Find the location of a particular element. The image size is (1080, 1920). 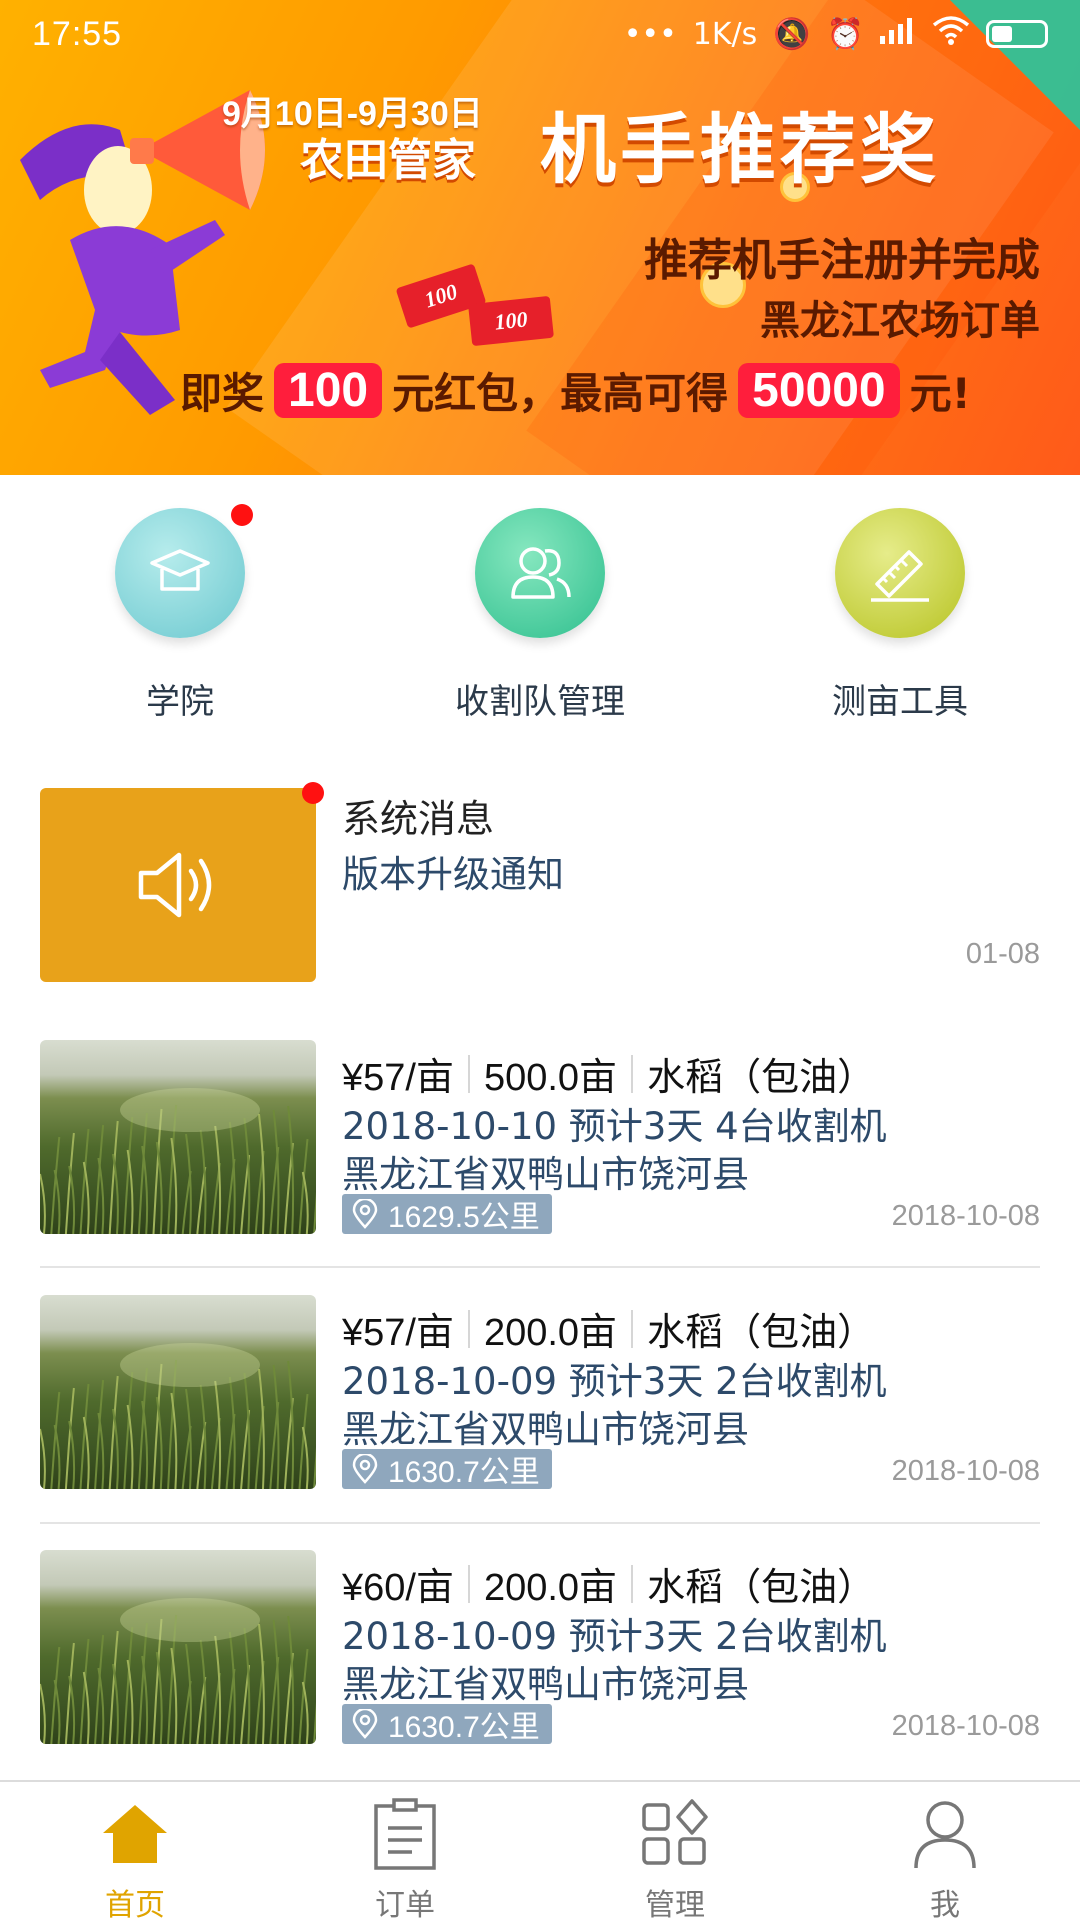

order-distance-badge: 1629.5公里 is located at coordinates (447, 1214).